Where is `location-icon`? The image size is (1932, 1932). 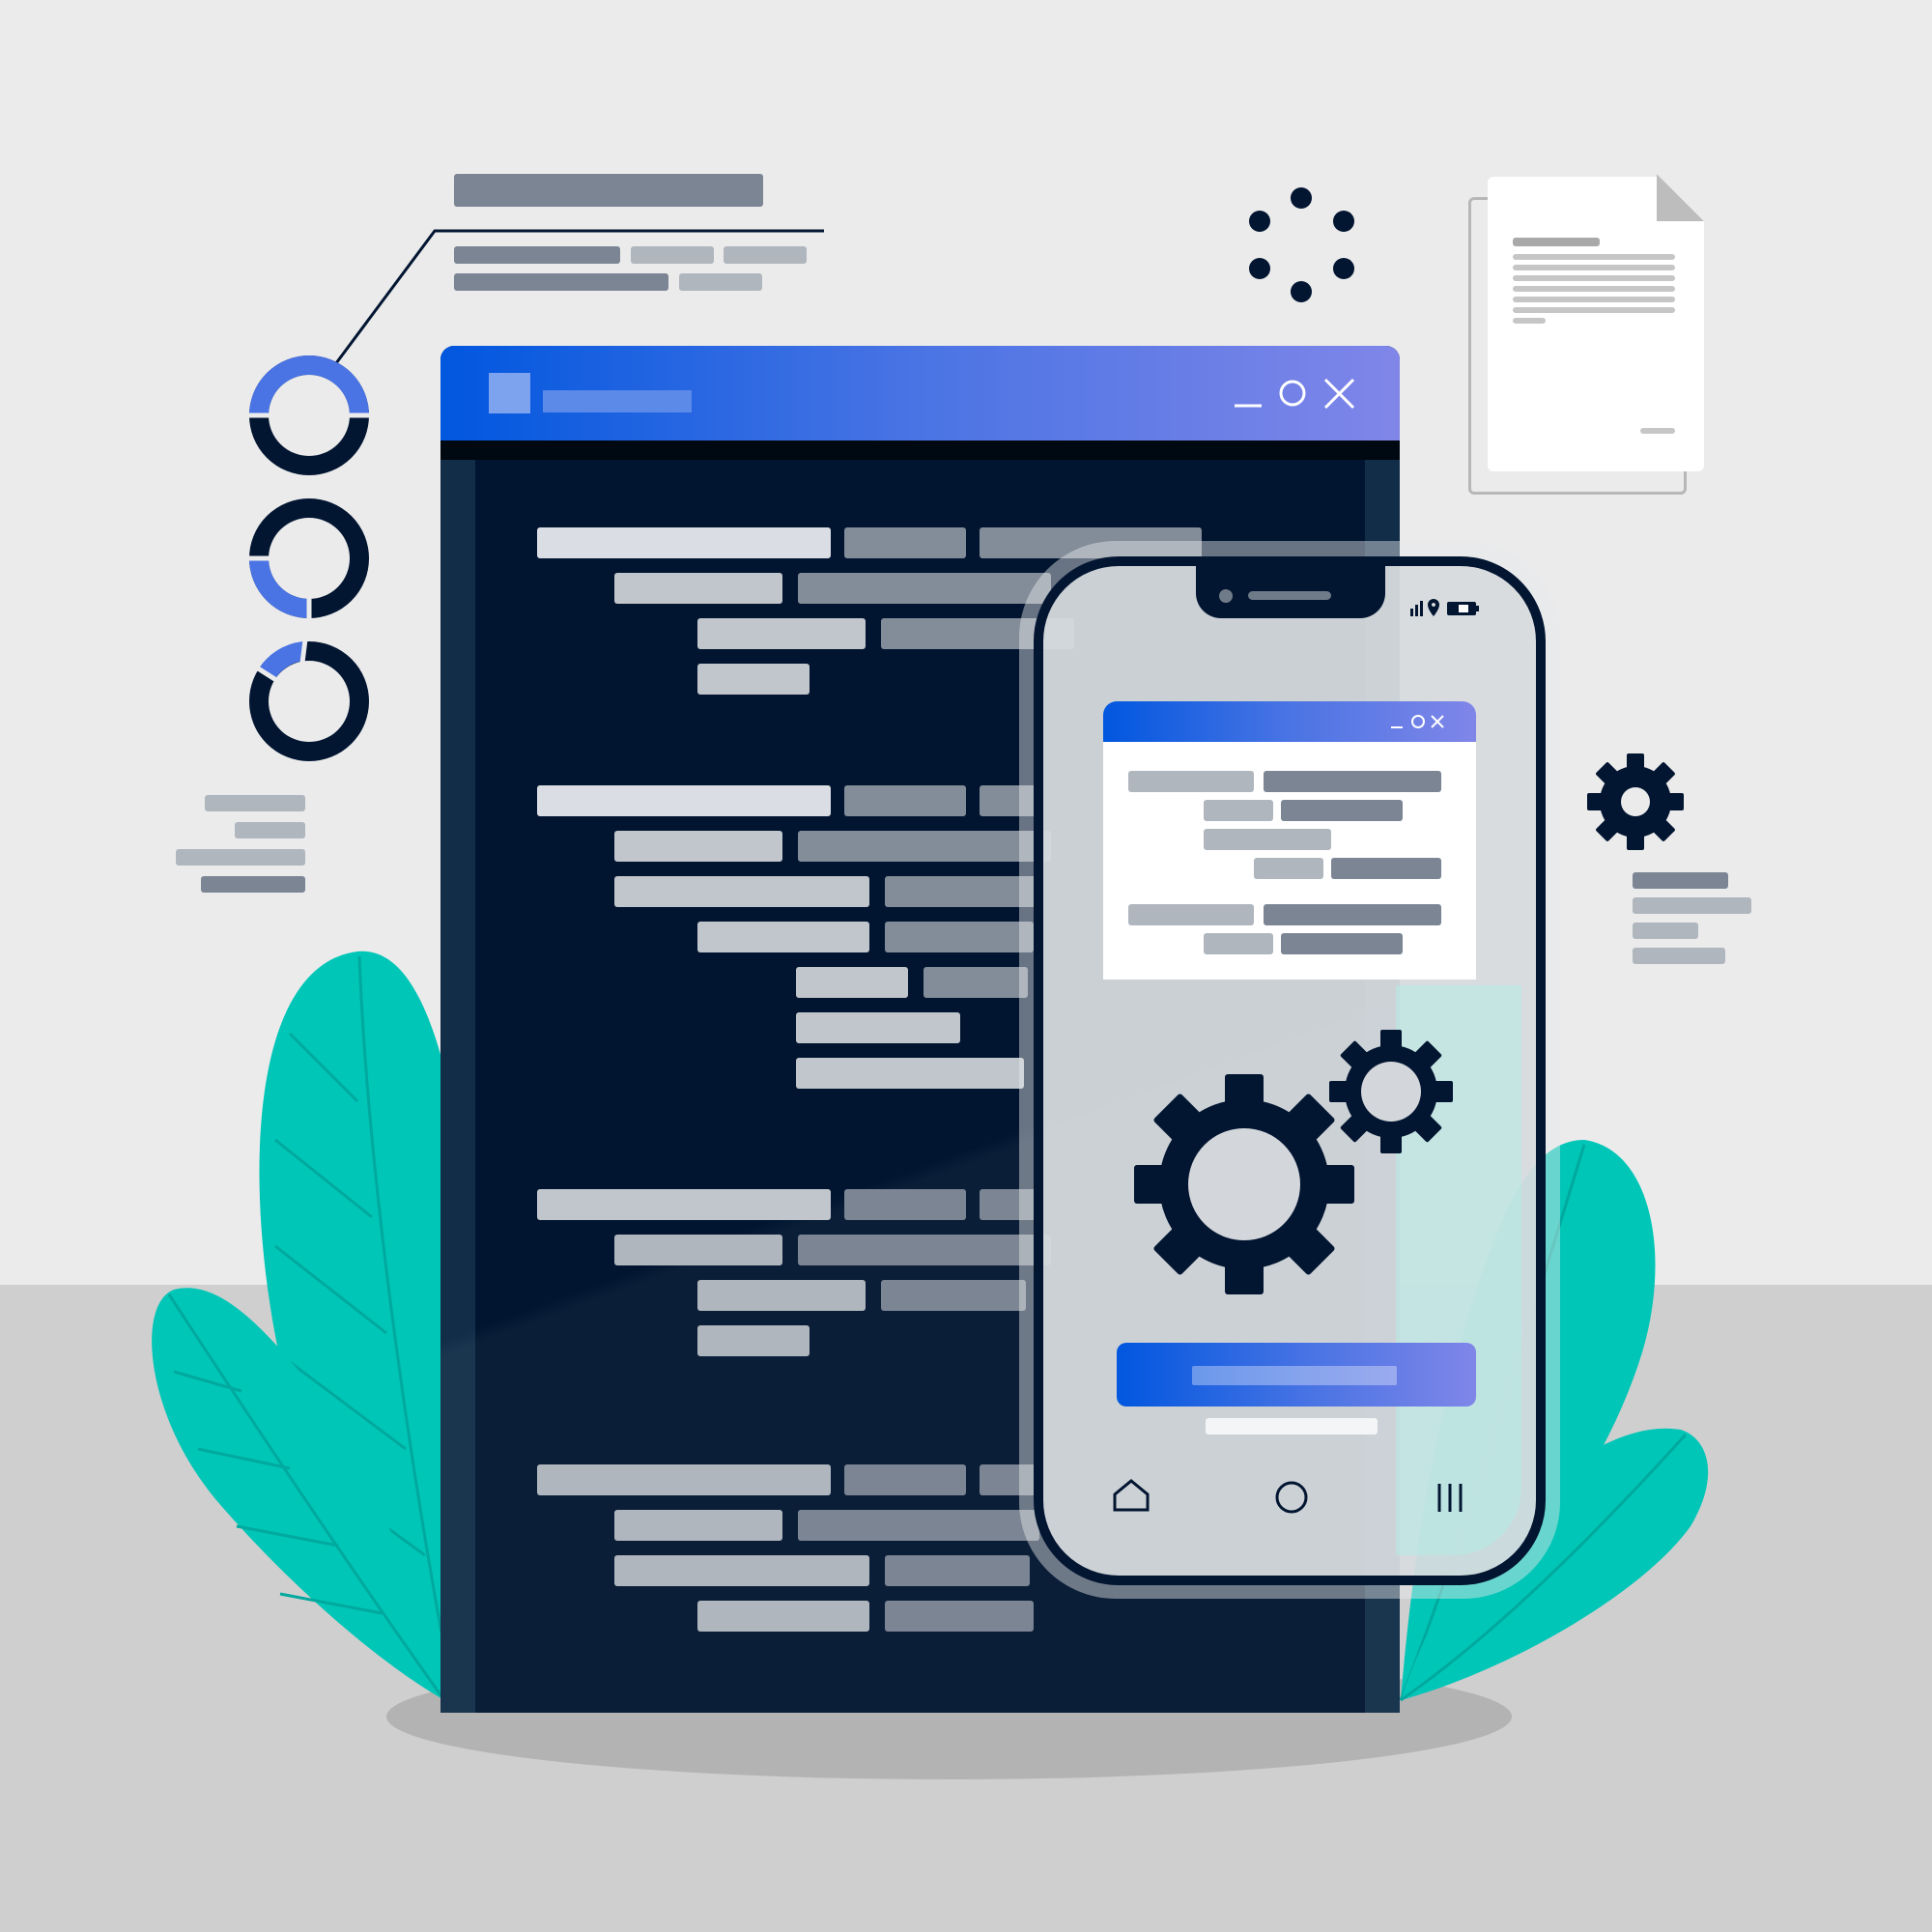
location-icon is located at coordinates (1433, 607).